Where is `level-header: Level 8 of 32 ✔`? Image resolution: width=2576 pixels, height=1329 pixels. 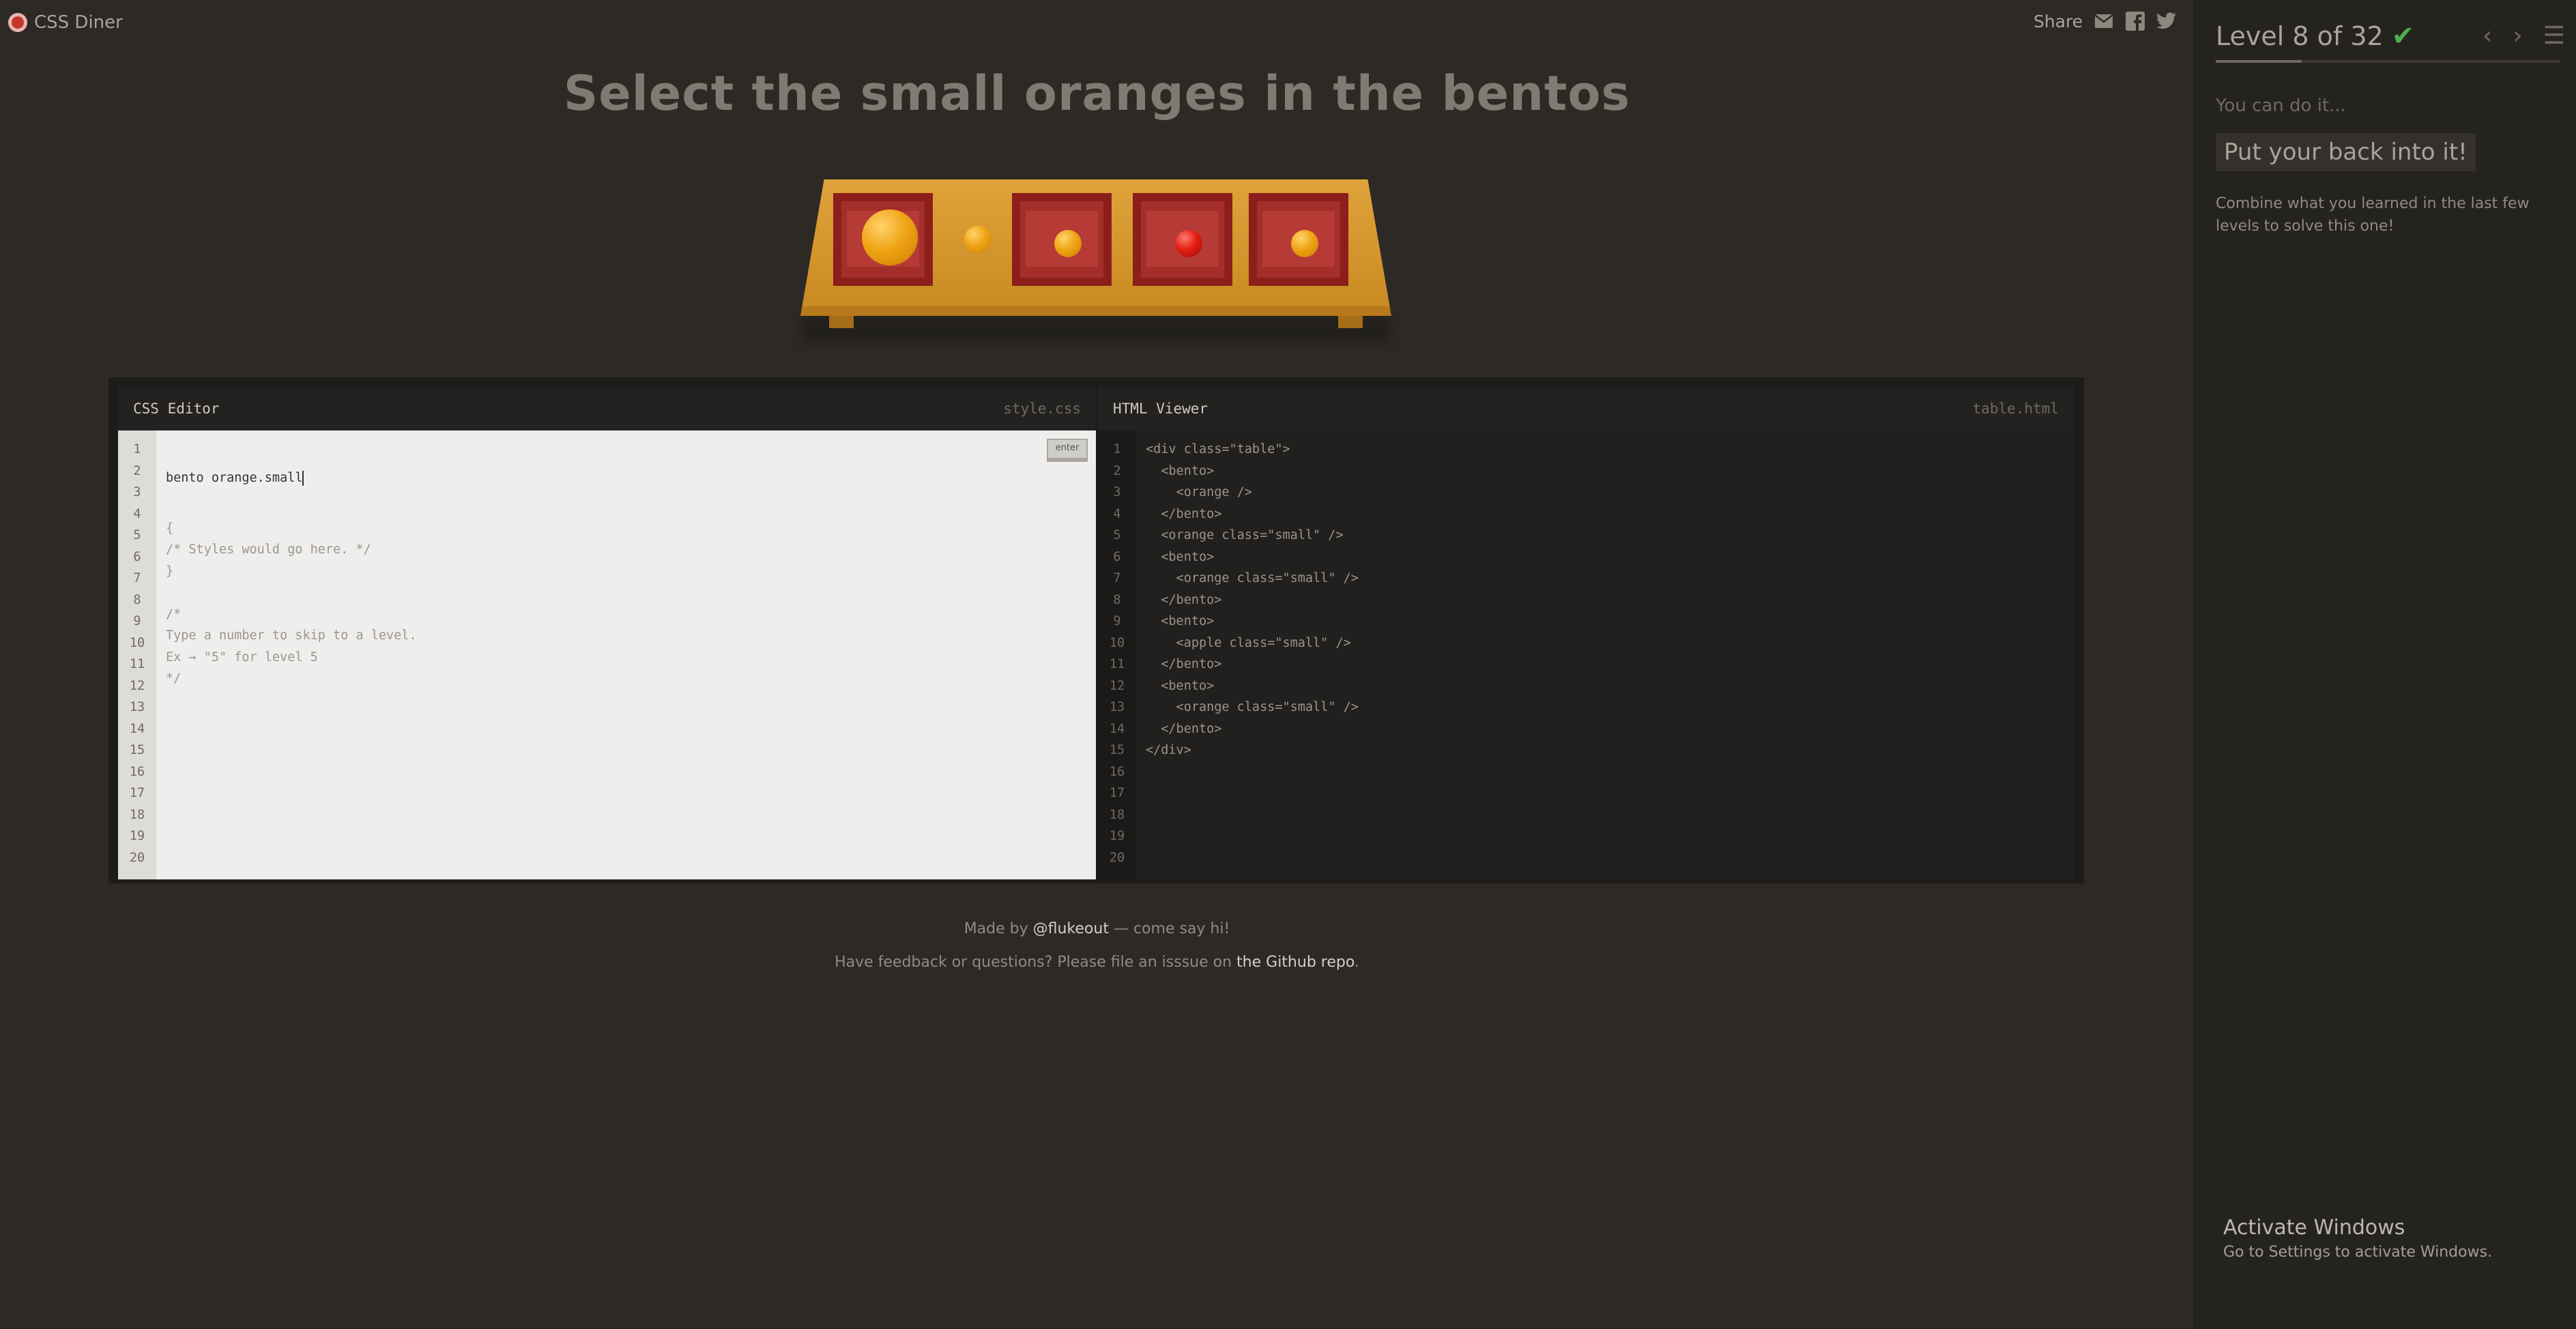 level-header: Level 8 of 32 ✔ is located at coordinates (2315, 36).